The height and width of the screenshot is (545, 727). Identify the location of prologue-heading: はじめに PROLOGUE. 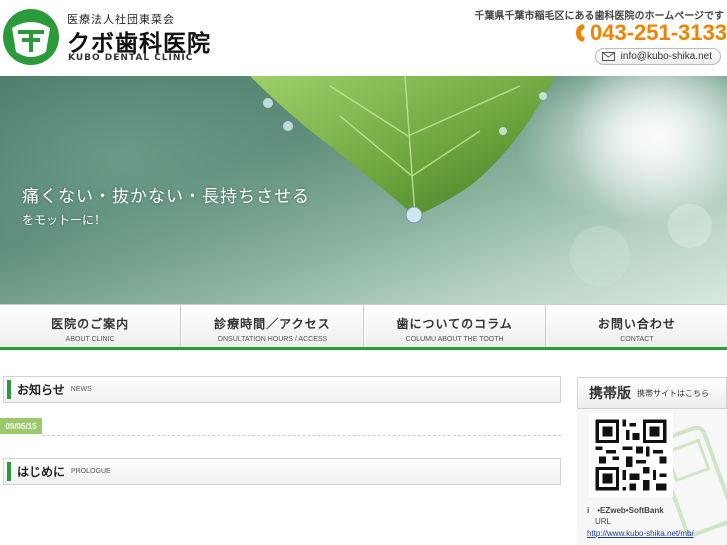
(282, 471).